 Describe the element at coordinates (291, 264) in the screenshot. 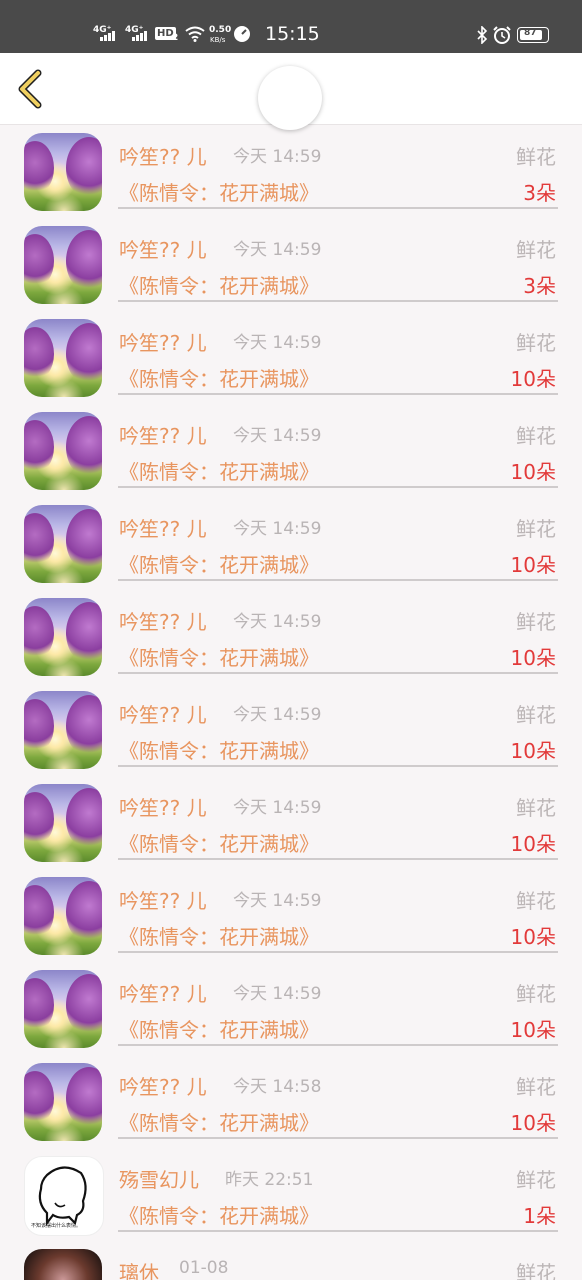

I see `gift-record-row: 吟笙?? 儿 今天 14:59 鲜花 《陈情令：花开满城》 3朵` at that location.